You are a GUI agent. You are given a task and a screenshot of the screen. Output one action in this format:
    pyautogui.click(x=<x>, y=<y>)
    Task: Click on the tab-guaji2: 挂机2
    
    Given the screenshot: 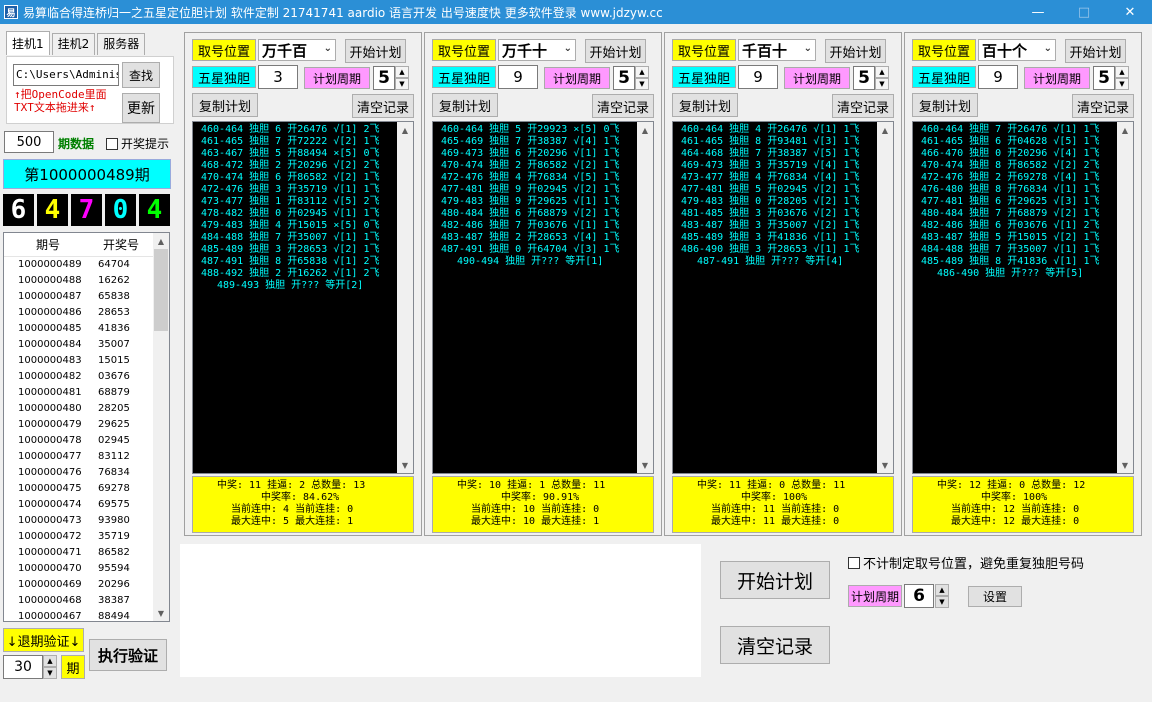 What is the action you would take?
    pyautogui.click(x=73, y=44)
    